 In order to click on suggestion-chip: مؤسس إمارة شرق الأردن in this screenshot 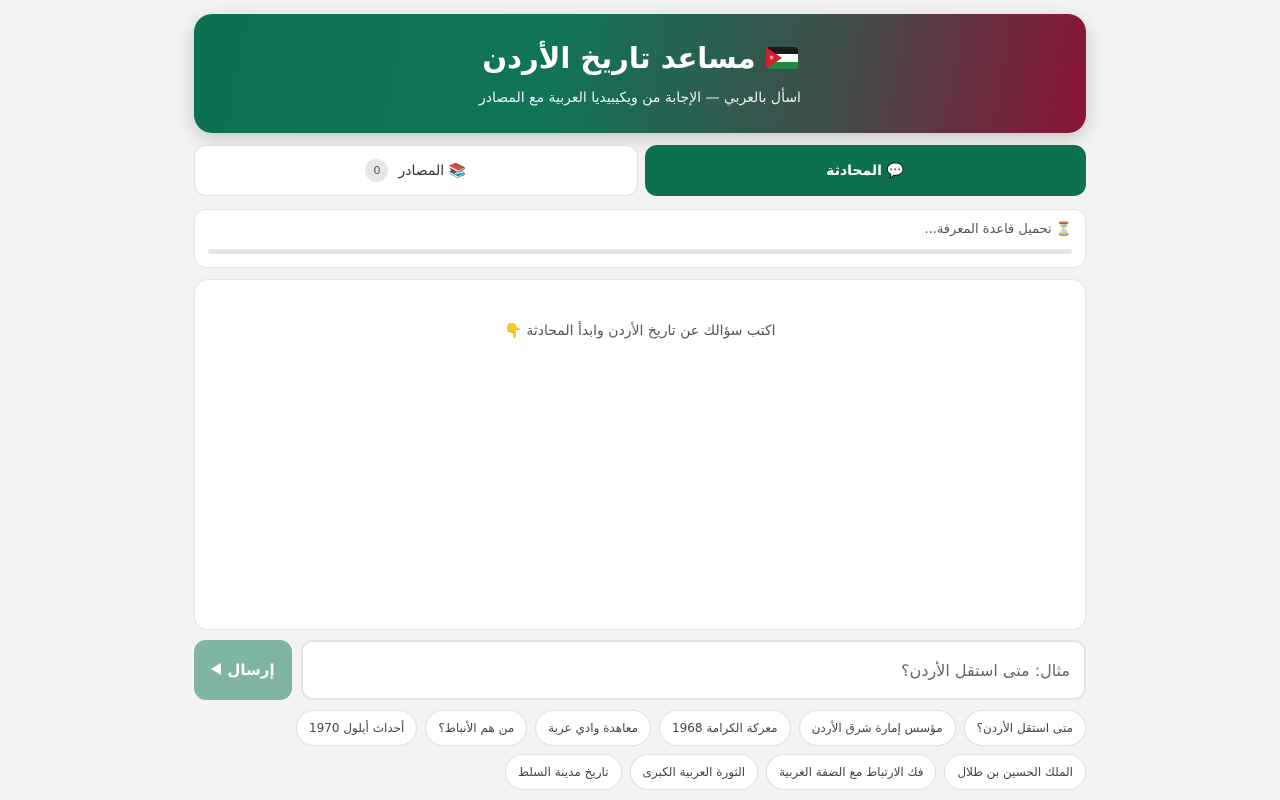, I will do `click(877, 728)`.